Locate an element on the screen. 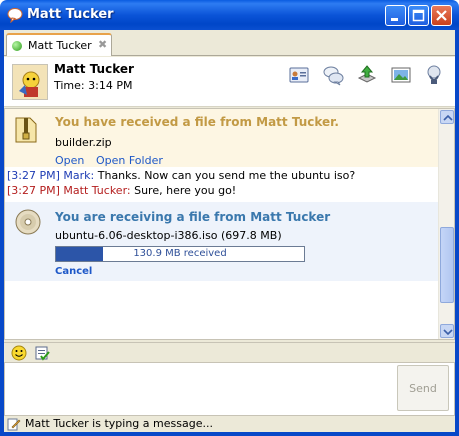 The image size is (459, 436). disc-icon is located at coordinates (28, 222).